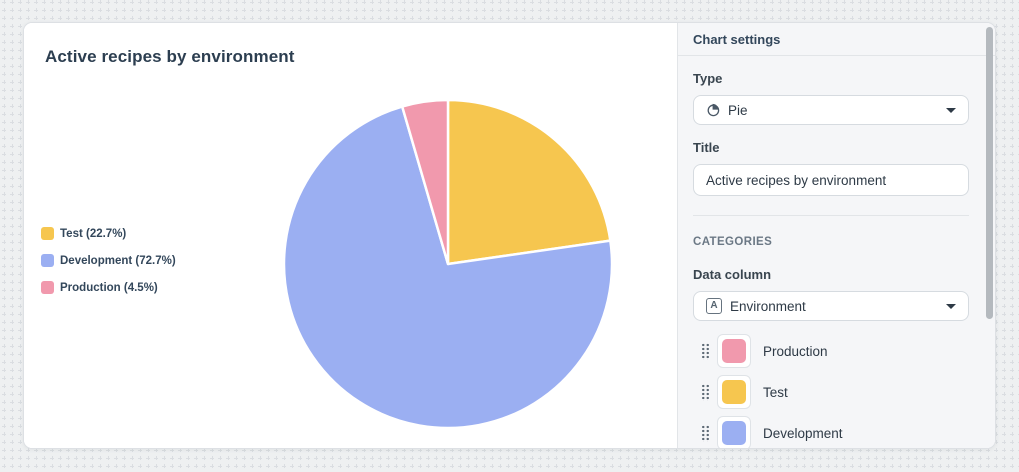 This screenshot has width=1019, height=472. What do you see at coordinates (795, 351) in the screenshot?
I see `category-label: Production` at bounding box center [795, 351].